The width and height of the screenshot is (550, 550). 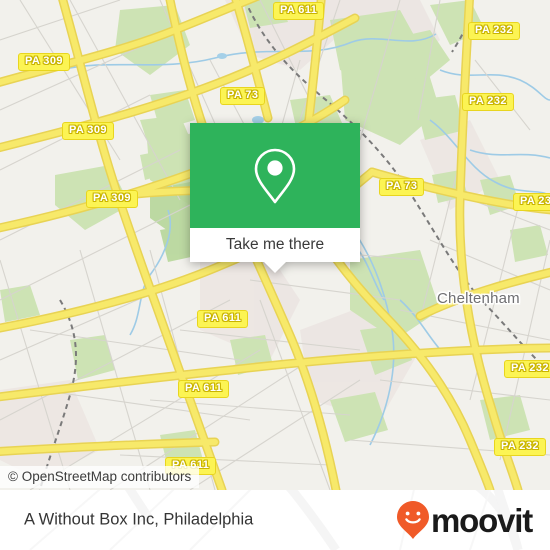 I want to click on moovit-logo: moovit, so click(x=464, y=520).